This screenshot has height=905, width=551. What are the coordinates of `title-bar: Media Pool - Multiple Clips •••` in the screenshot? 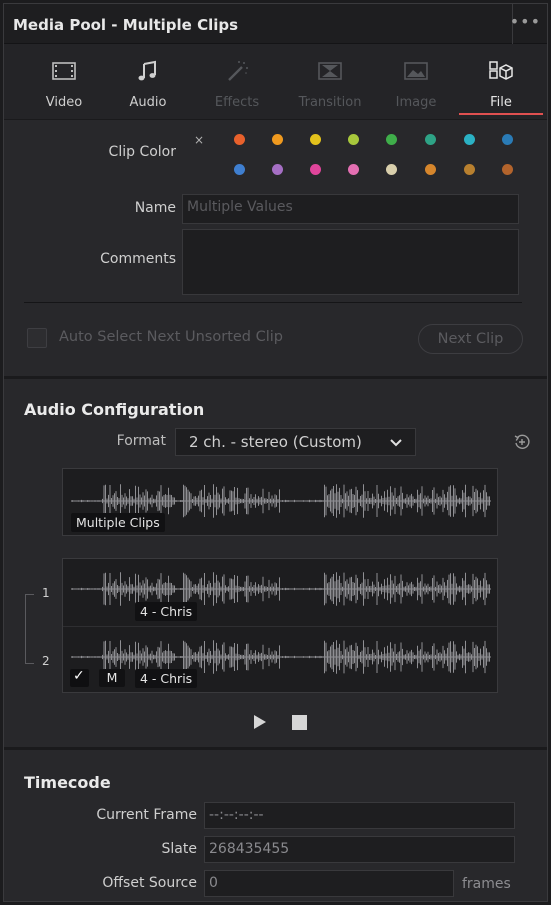 It's located at (275, 24).